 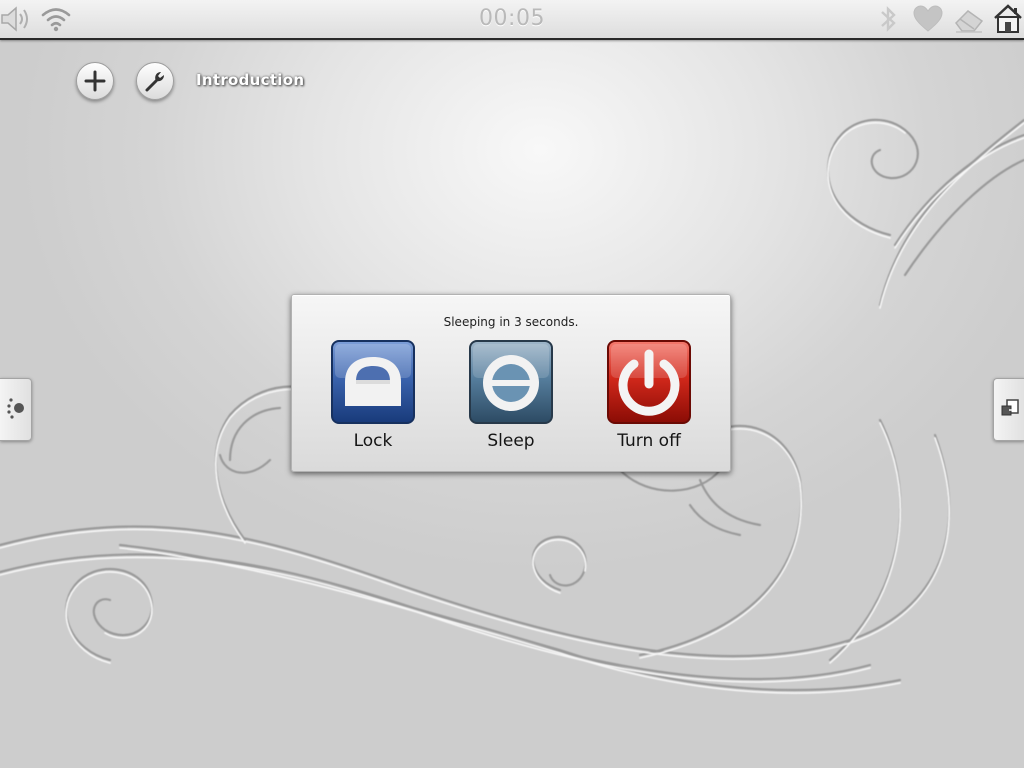 I want to click on page-title: Introduction, so click(x=250, y=80).